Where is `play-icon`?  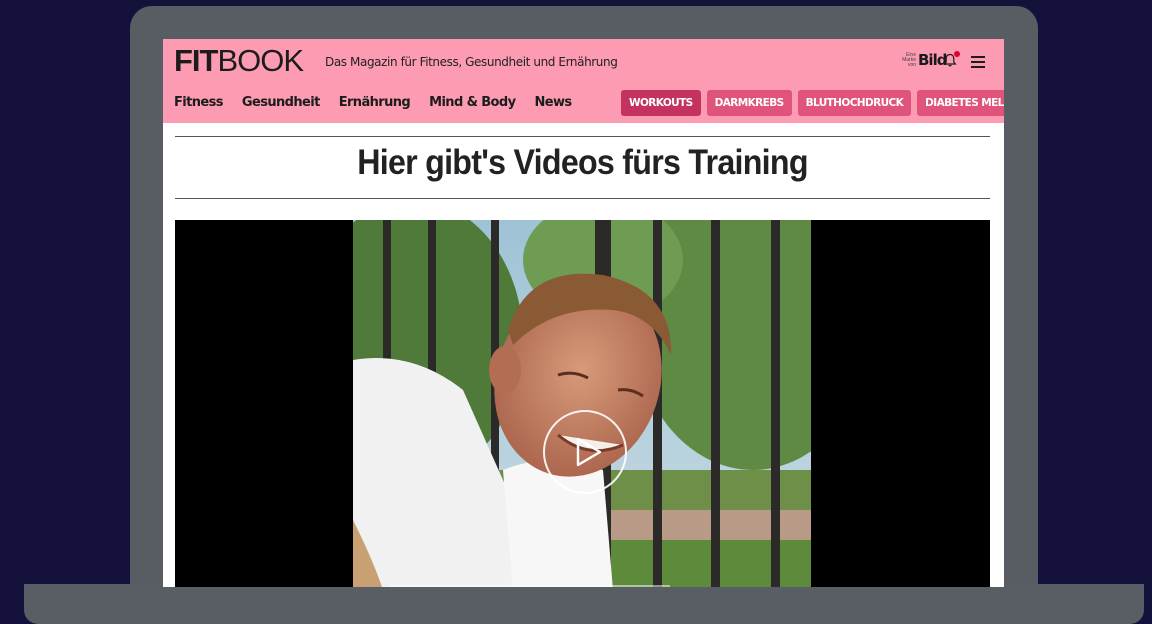
play-icon is located at coordinates (589, 452).